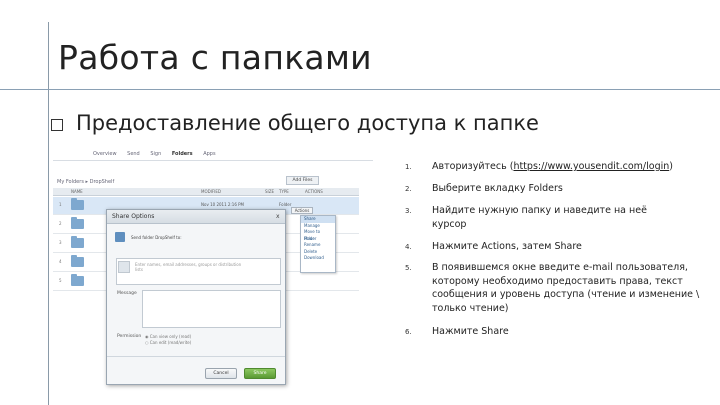 The height and width of the screenshot is (405, 720). What do you see at coordinates (60, 204) in the screenshot?
I see `row-number: 1` at bounding box center [60, 204].